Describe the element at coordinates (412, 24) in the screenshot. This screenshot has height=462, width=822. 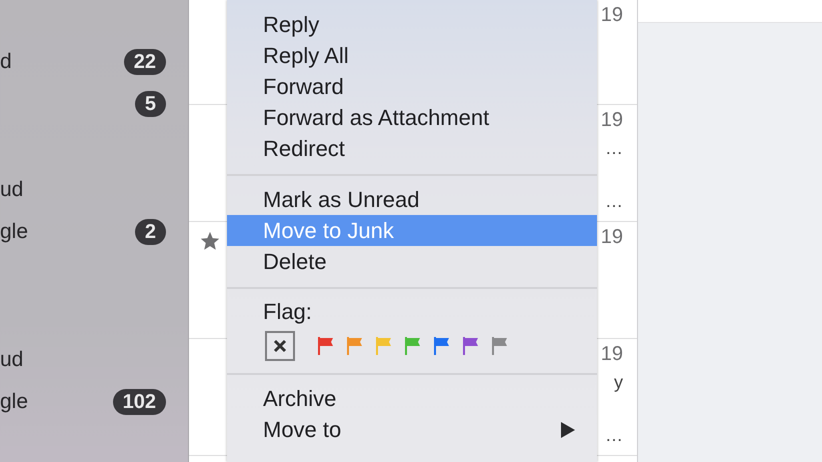
I see `menu-item: Reply` at that location.